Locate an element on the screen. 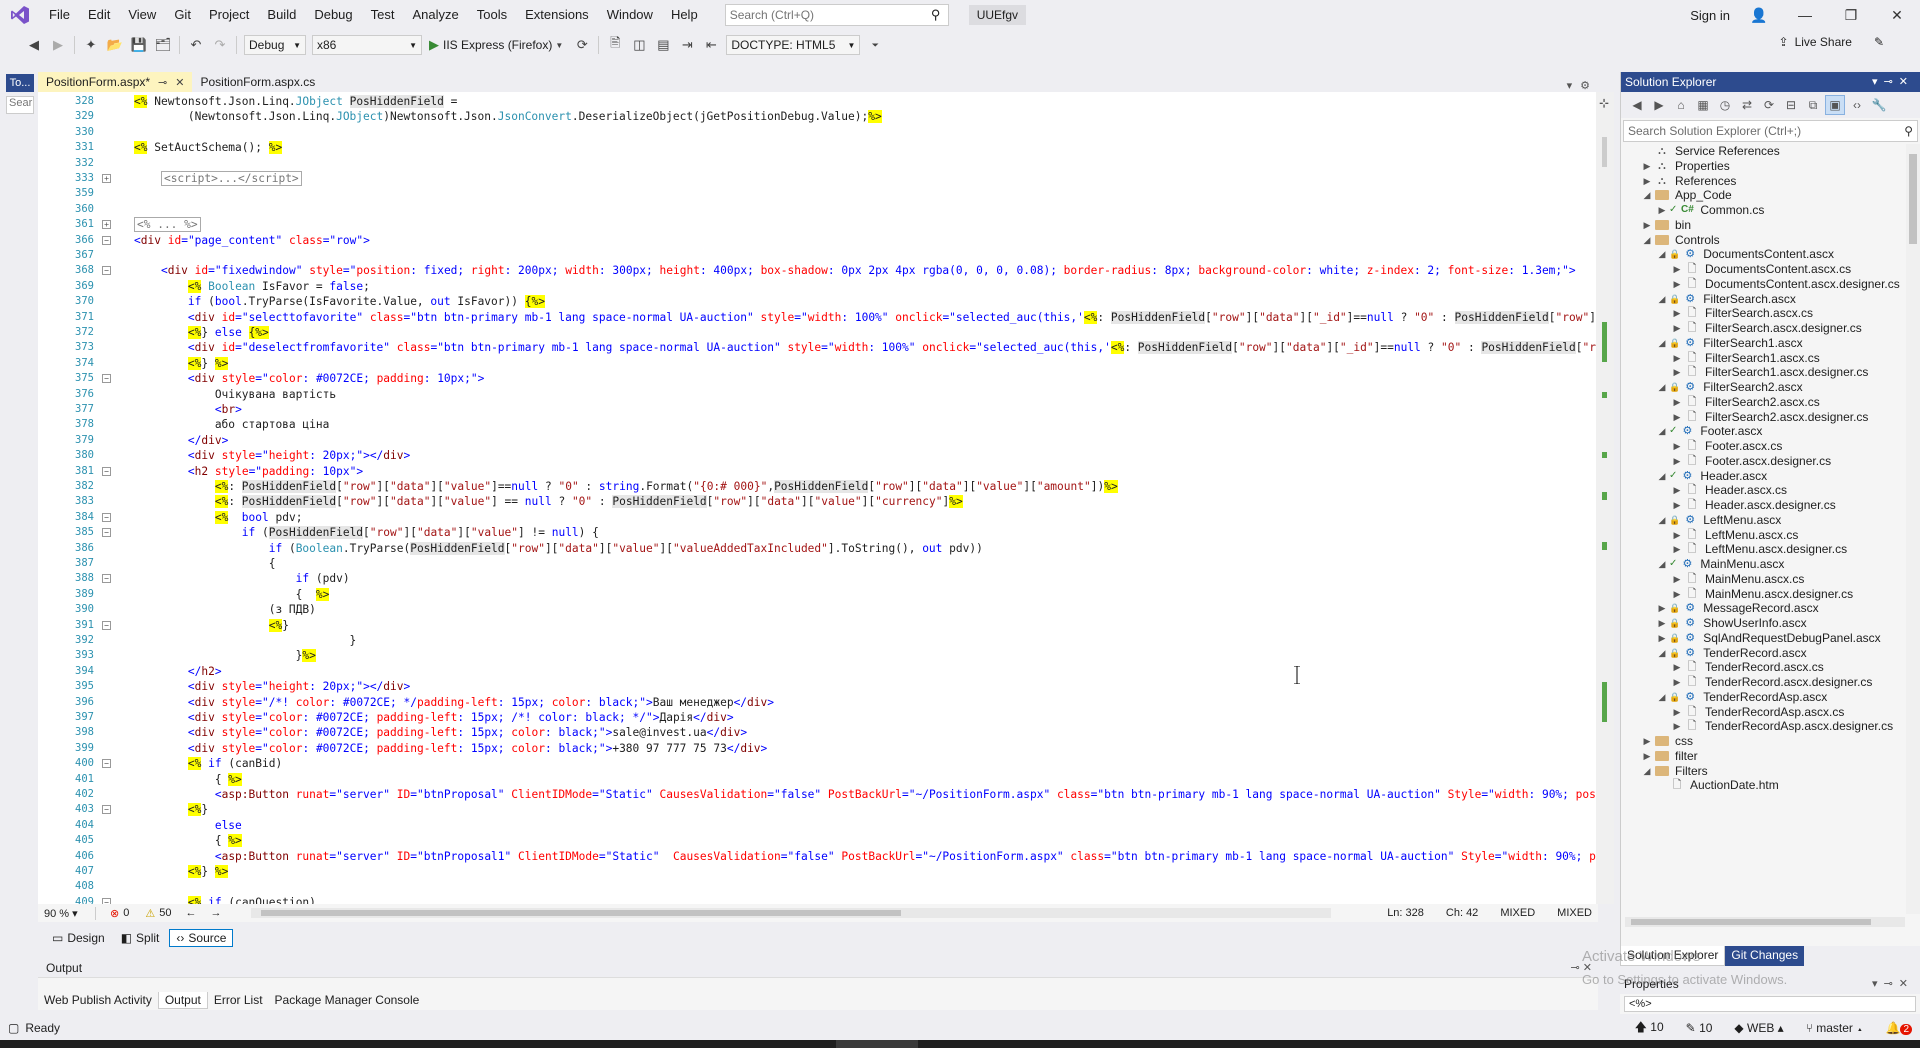 This screenshot has width=1920, height=1048. solution-explorer-scrollbar is located at coordinates (1913, 529).